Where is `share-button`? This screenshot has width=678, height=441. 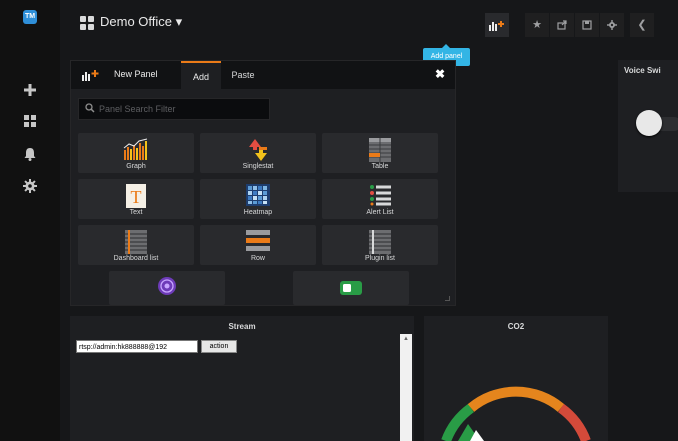 share-button is located at coordinates (562, 25).